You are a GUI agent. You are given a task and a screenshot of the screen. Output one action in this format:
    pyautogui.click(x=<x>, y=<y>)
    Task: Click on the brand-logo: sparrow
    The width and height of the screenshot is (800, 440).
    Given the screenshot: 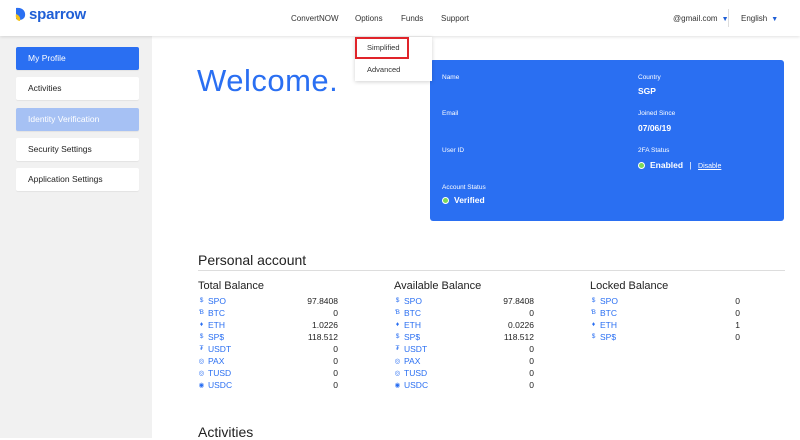 What is the action you would take?
    pyautogui.click(x=49, y=14)
    